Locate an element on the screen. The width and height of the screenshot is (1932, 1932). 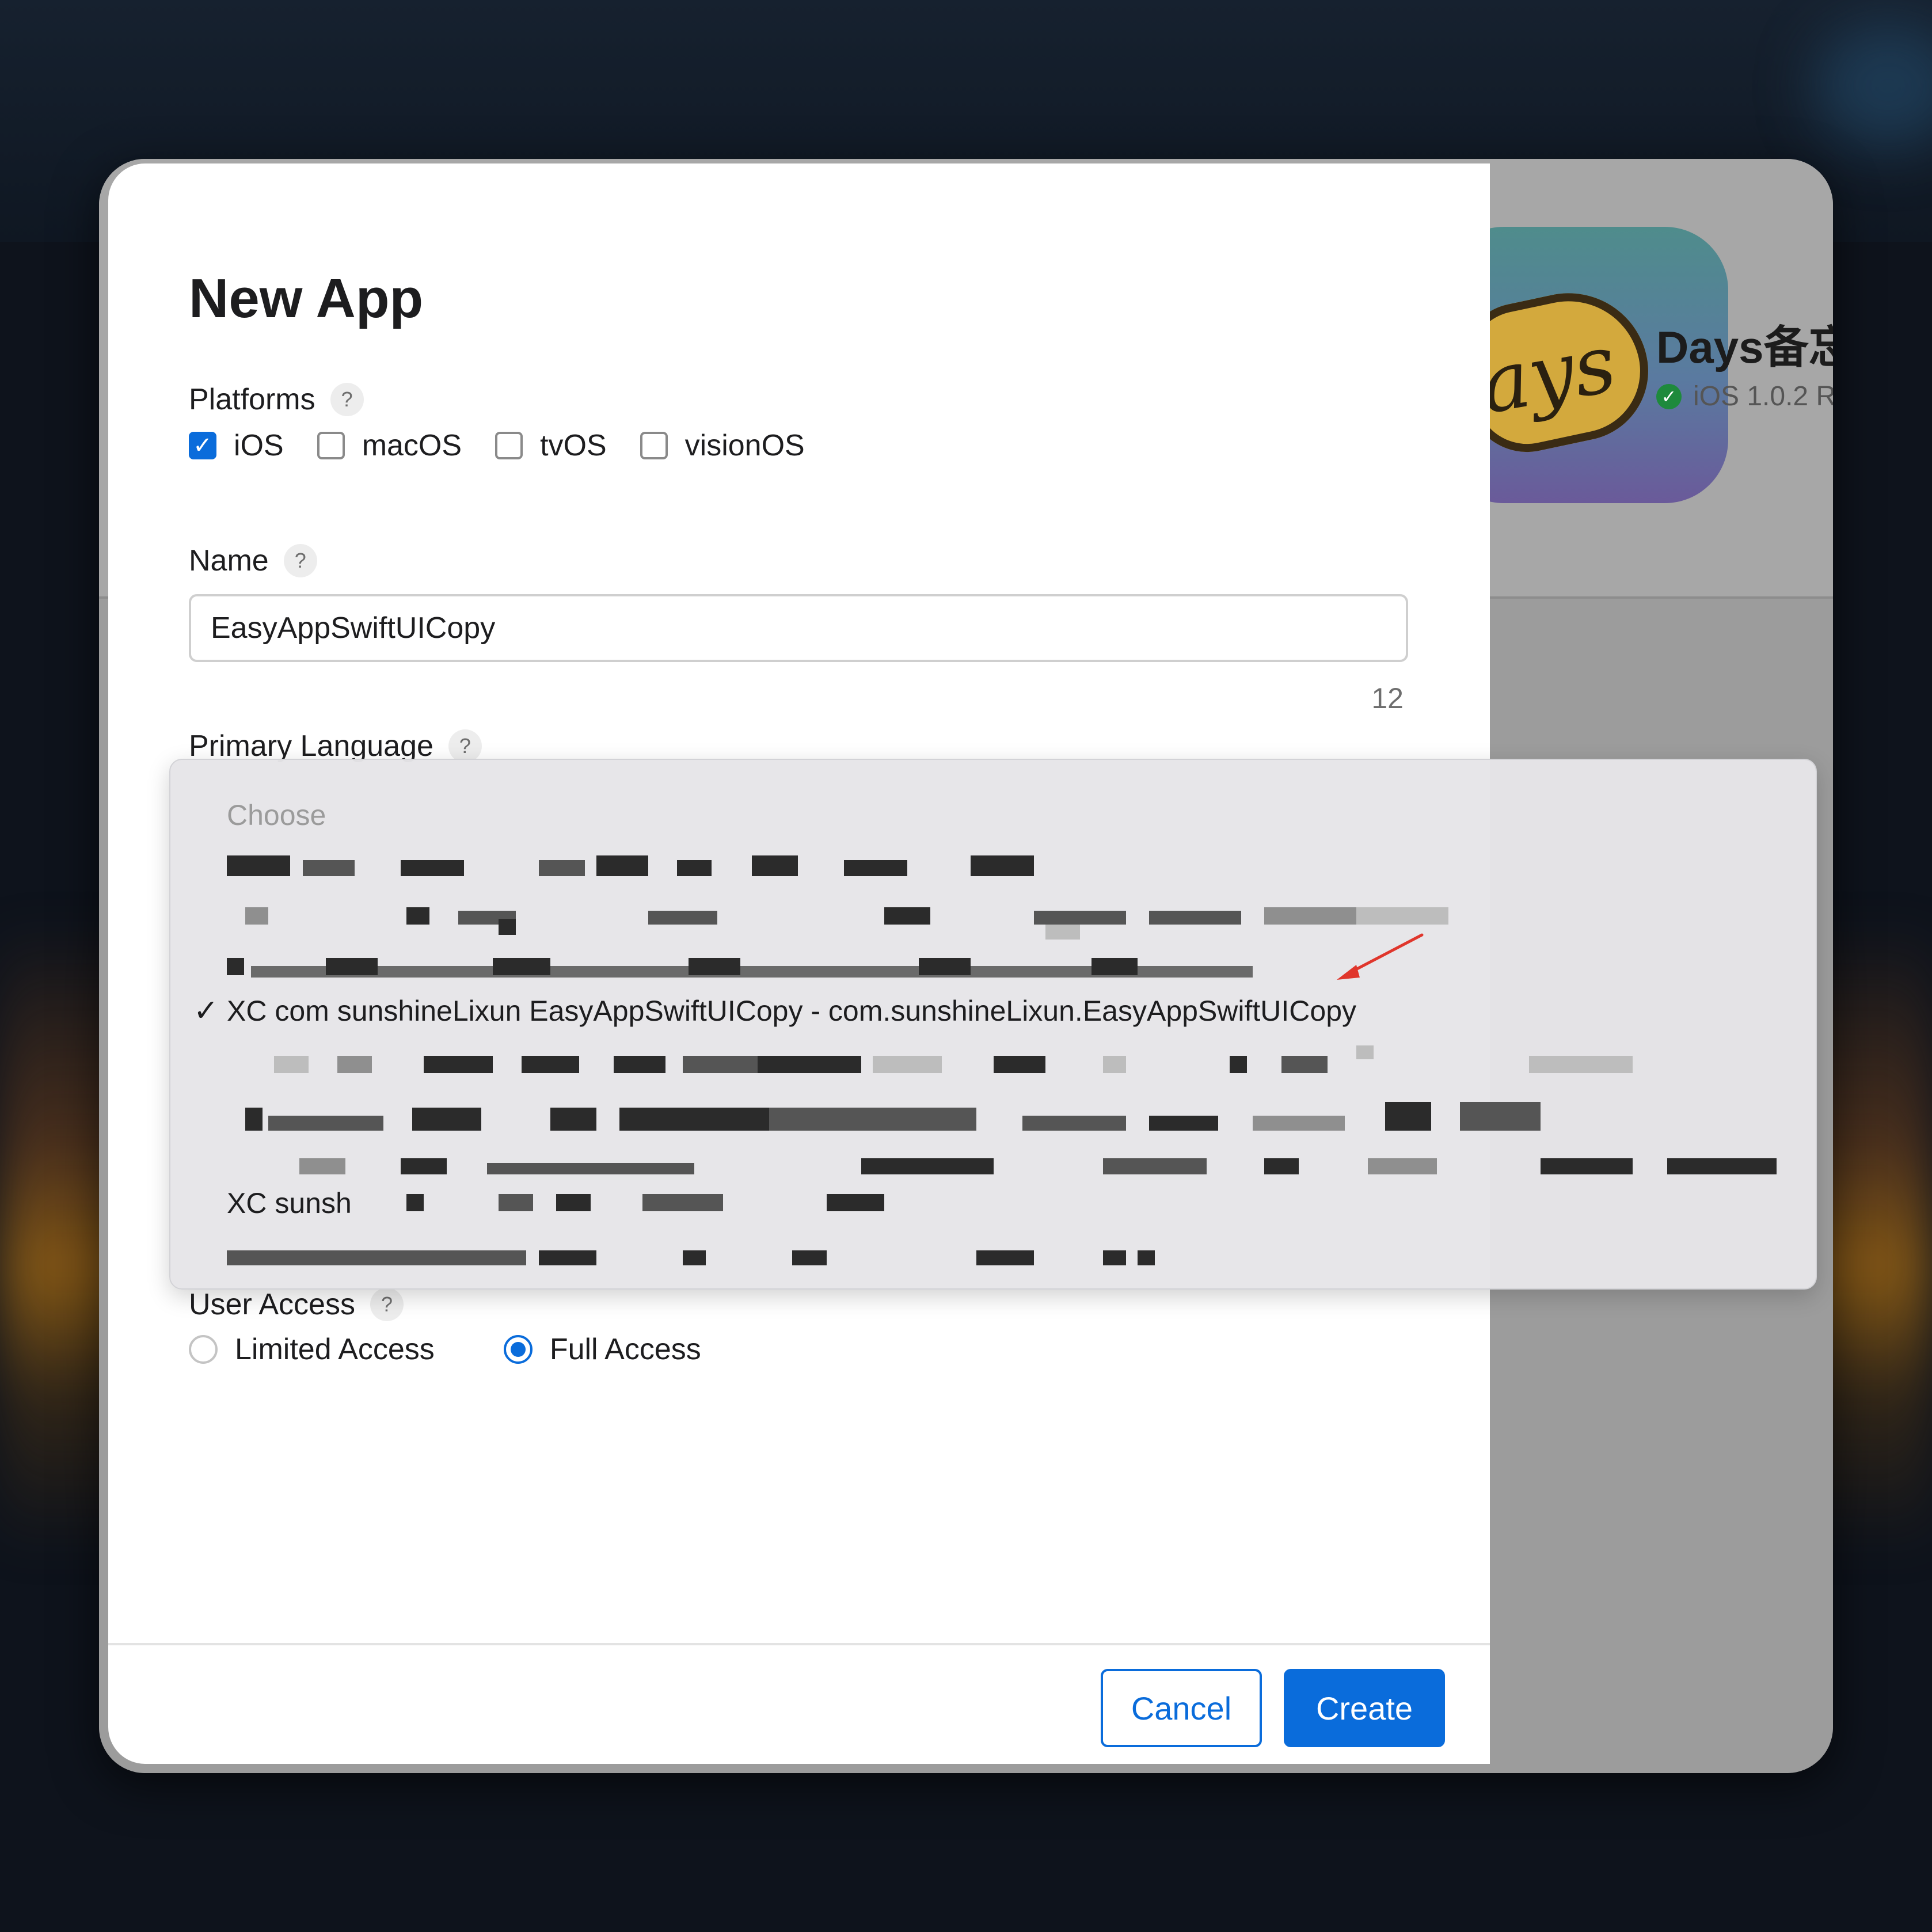
dropdown-placeholder: Choose is located at coordinates (993, 815).